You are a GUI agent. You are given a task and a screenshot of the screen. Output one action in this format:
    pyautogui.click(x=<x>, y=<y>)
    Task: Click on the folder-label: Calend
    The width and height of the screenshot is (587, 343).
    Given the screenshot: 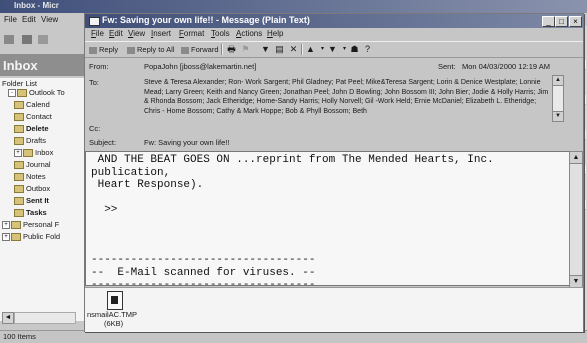 What is the action you would take?
    pyautogui.click(x=38, y=104)
    